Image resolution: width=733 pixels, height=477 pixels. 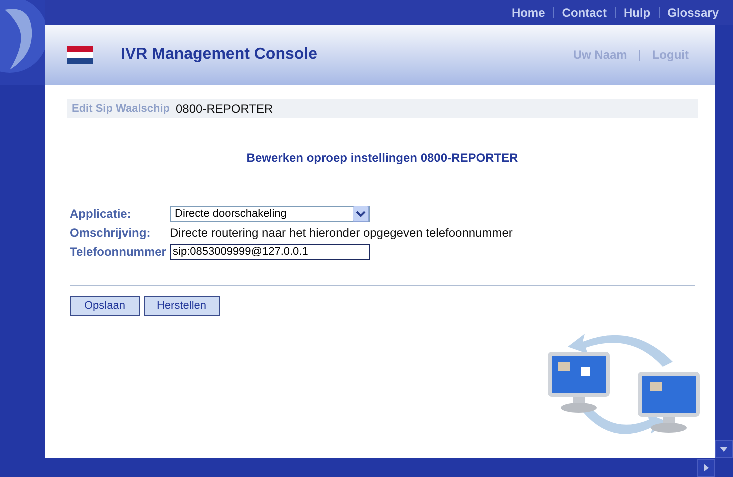 I want to click on form-button: Opslaan, so click(x=105, y=306).